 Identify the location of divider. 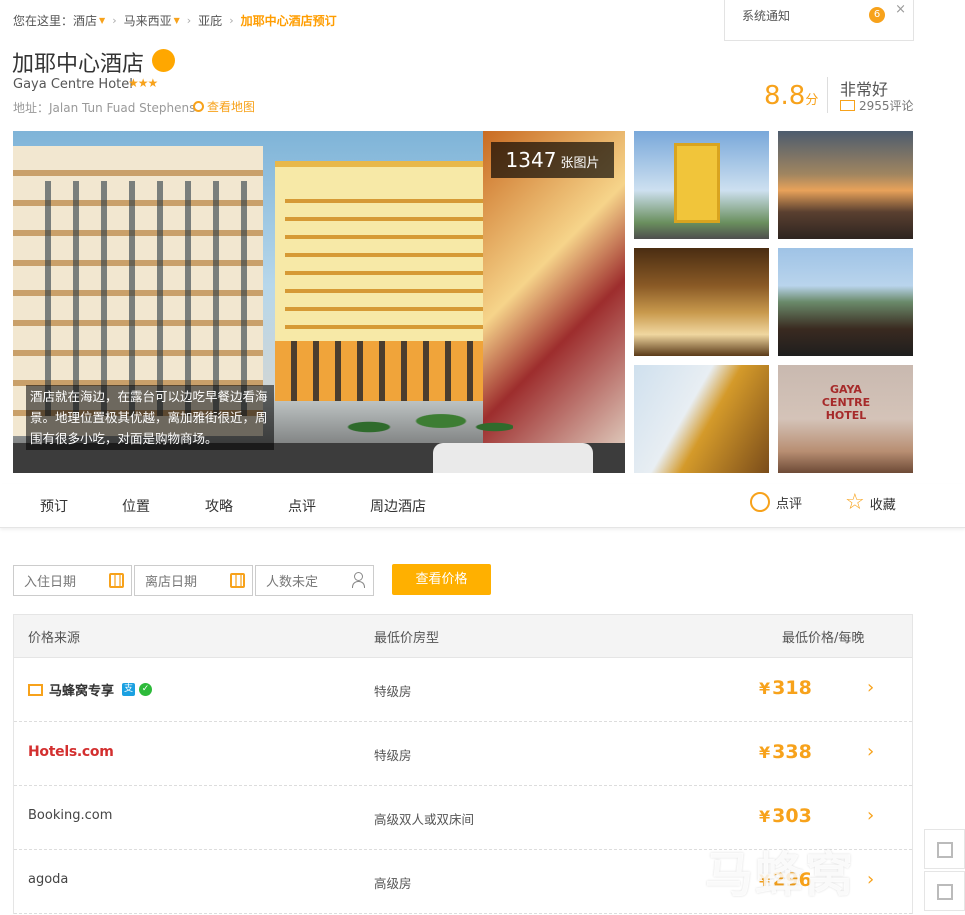
(827, 95).